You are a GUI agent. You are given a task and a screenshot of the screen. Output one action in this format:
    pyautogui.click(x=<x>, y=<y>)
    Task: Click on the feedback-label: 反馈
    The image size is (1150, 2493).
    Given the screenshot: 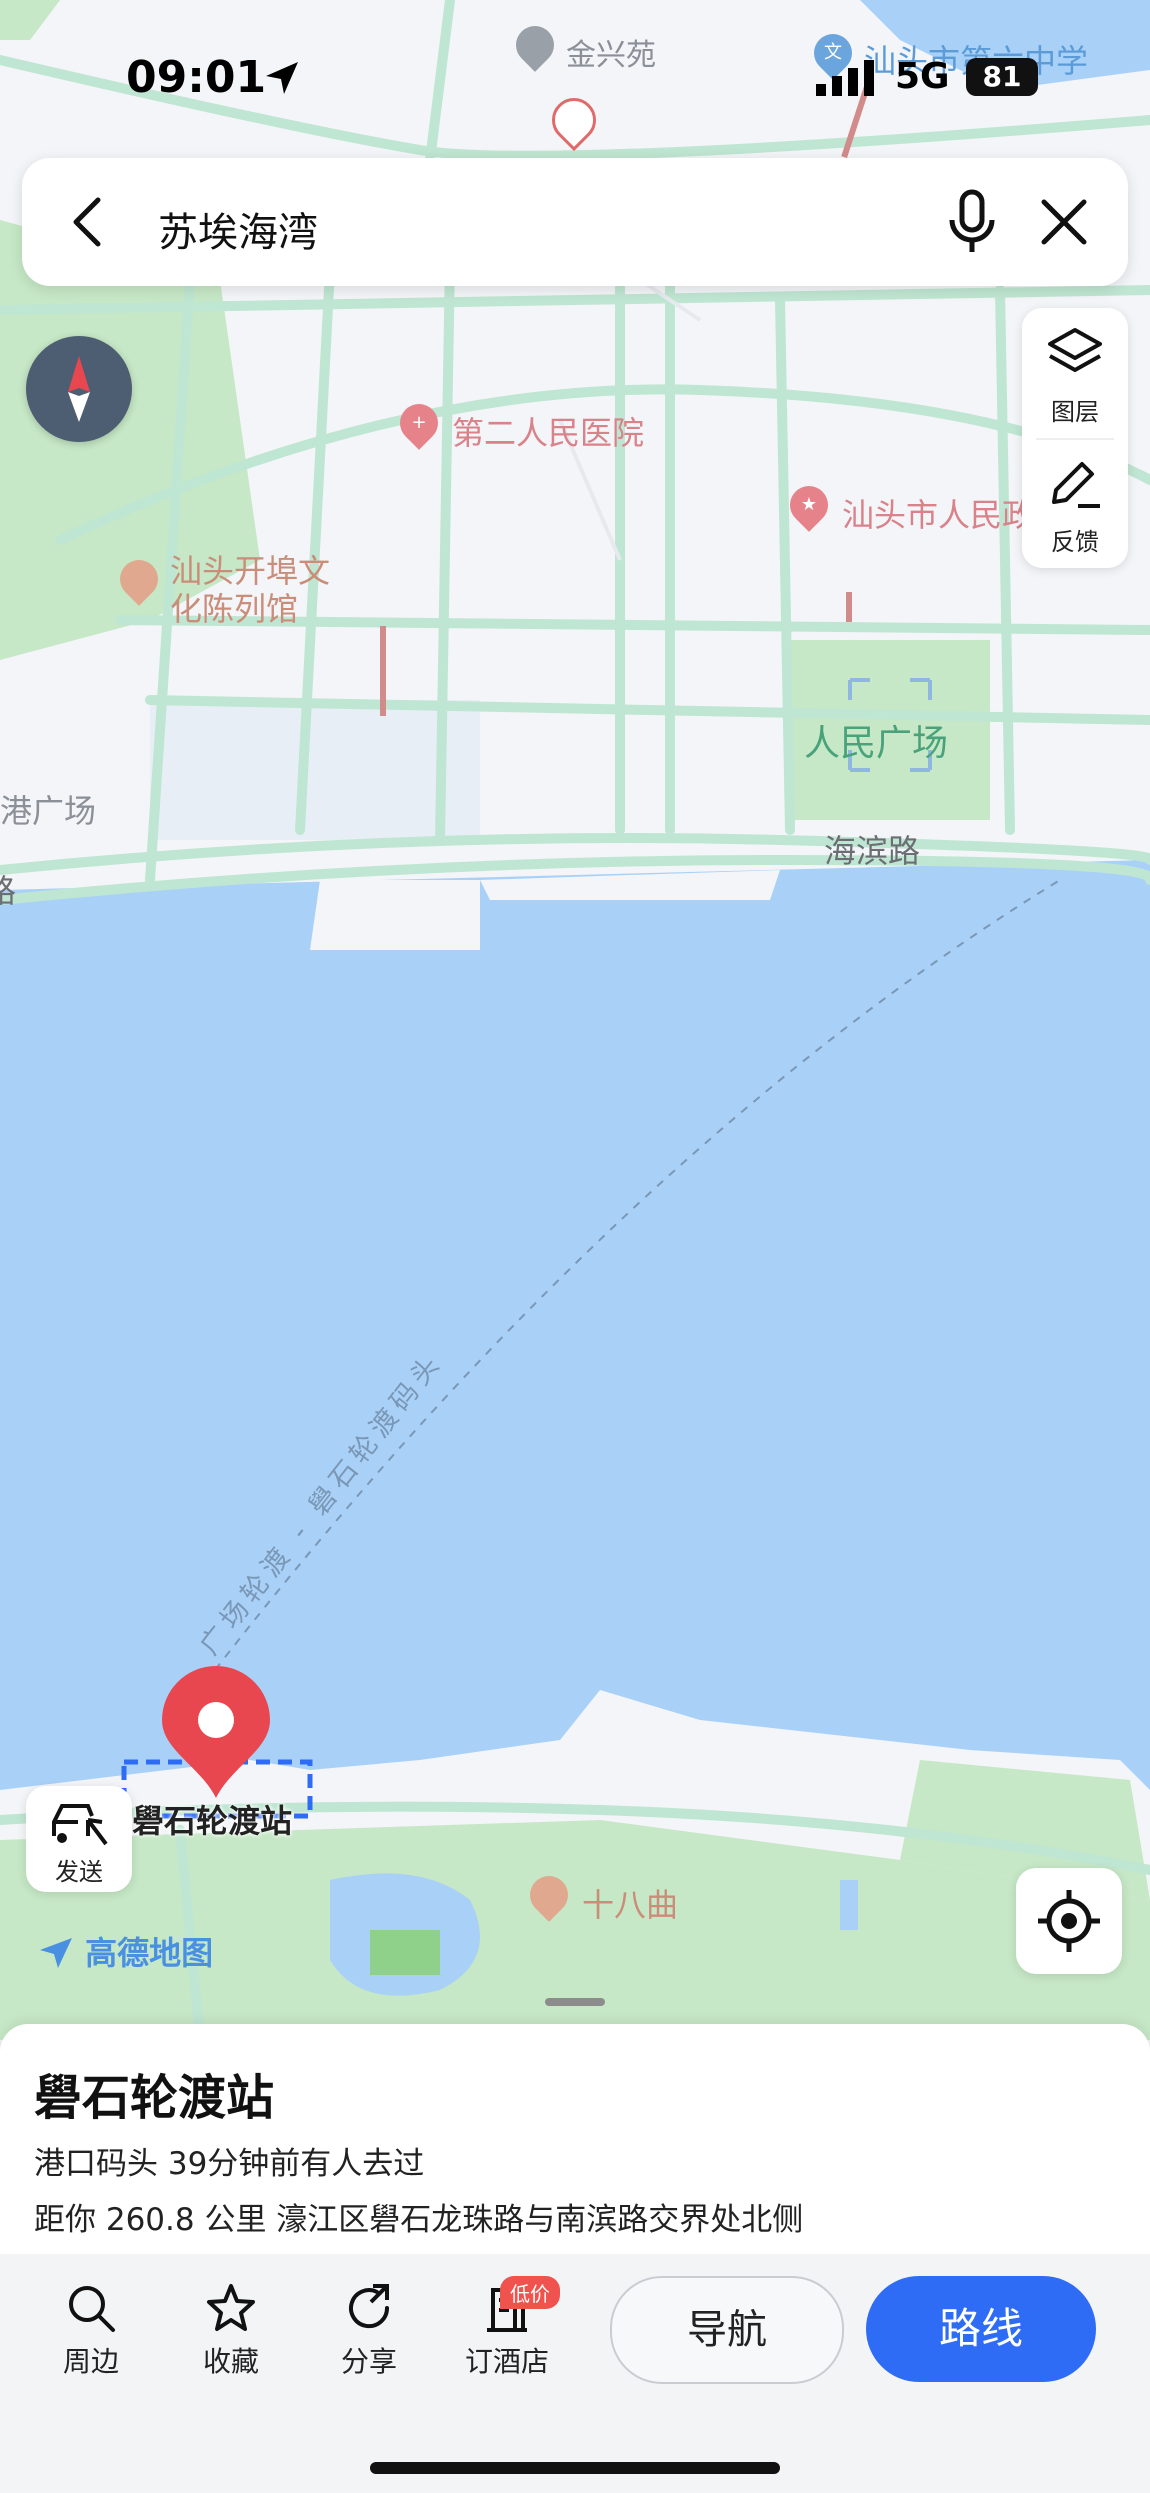 What is the action you would take?
    pyautogui.click(x=1075, y=542)
    